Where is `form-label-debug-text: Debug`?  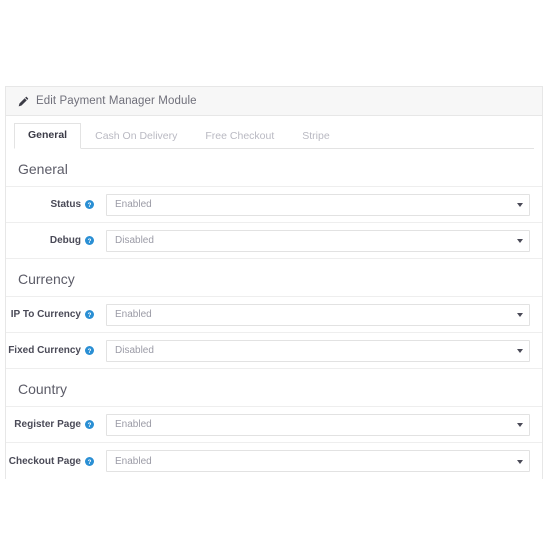
form-label-debug-text: Debug is located at coordinates (65, 240).